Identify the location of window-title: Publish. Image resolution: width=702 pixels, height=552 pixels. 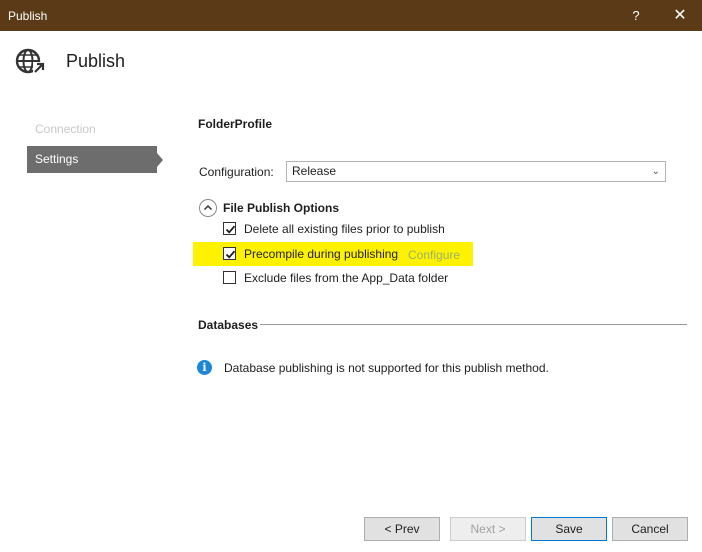
(28, 16).